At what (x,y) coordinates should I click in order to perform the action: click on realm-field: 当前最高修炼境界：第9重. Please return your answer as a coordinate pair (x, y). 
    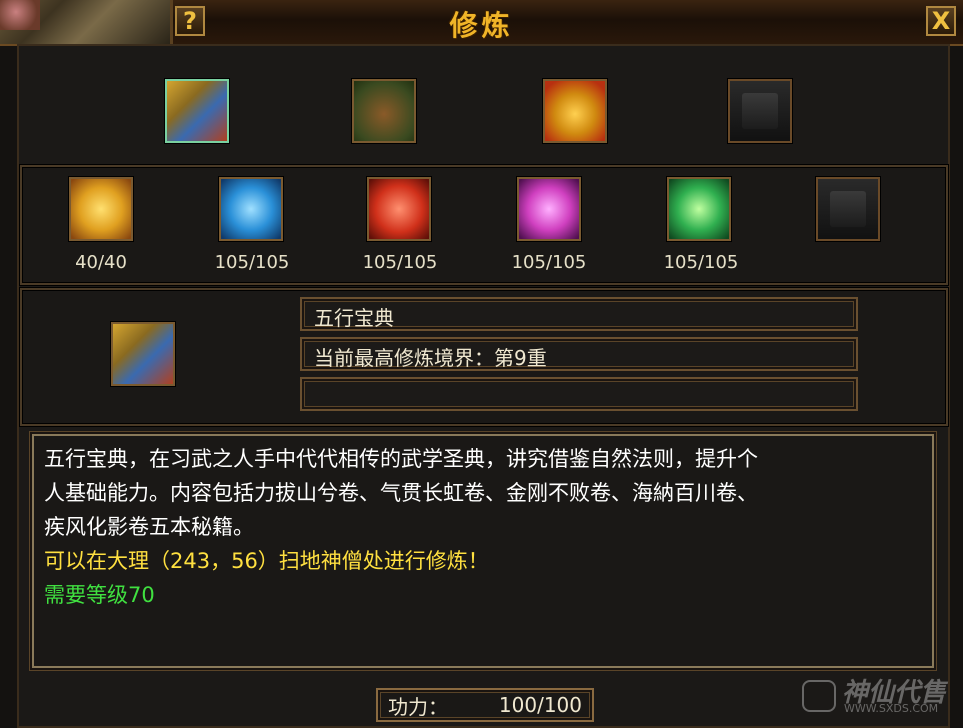
    Looking at the image, I should click on (579, 354).